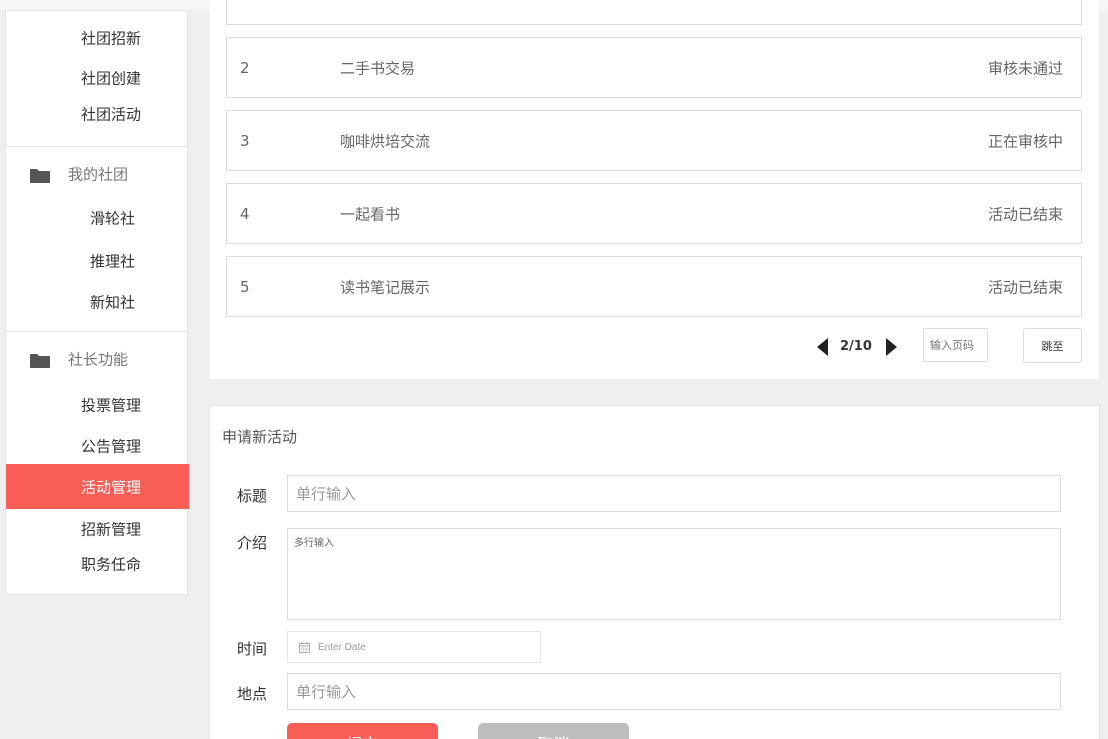 This screenshot has height=739, width=1108. Describe the element at coordinates (97, 174) in the screenshot. I see `sidebar-group-my-club: 我的社团` at that location.